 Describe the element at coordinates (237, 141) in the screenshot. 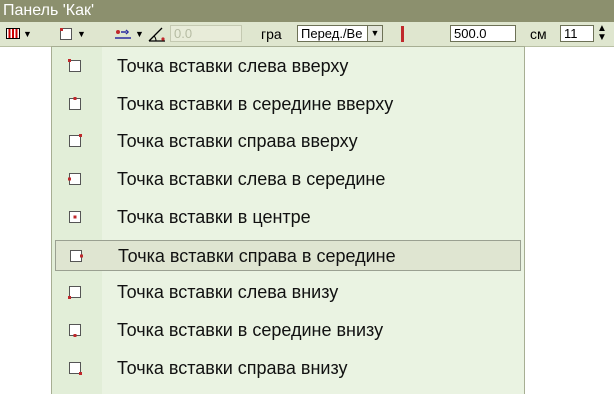

I see `menu-item-label: Точка вставки справа вверху` at that location.